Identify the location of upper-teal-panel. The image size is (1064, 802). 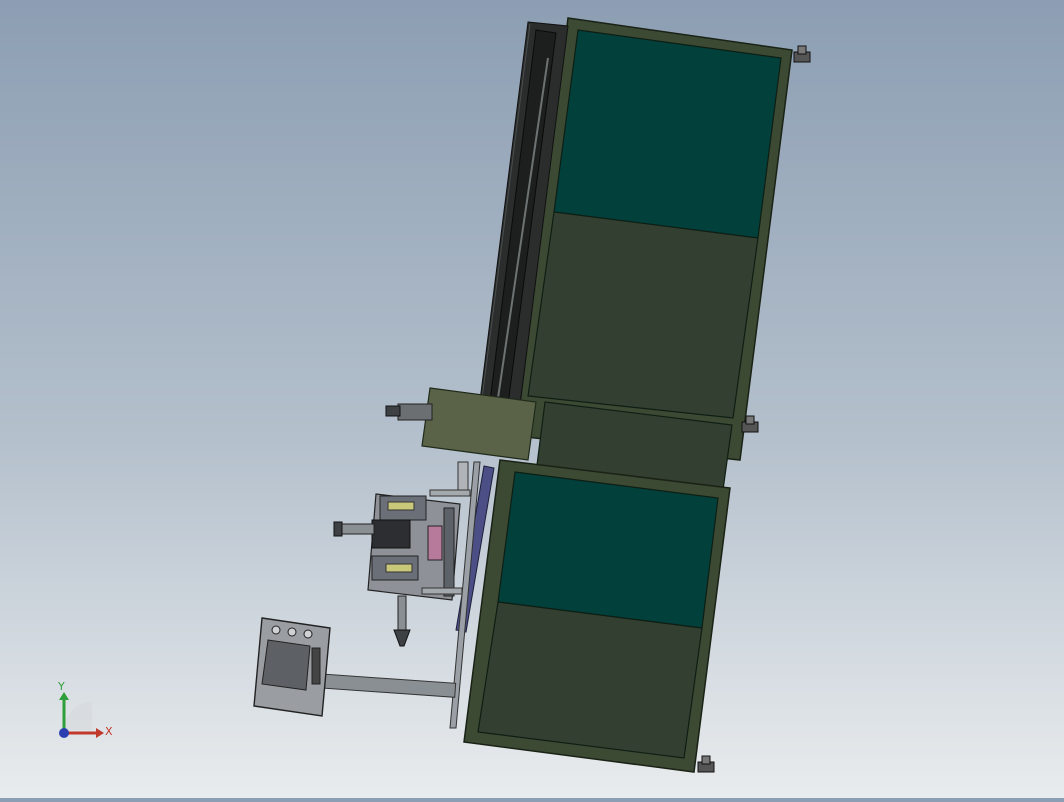
(667, 134).